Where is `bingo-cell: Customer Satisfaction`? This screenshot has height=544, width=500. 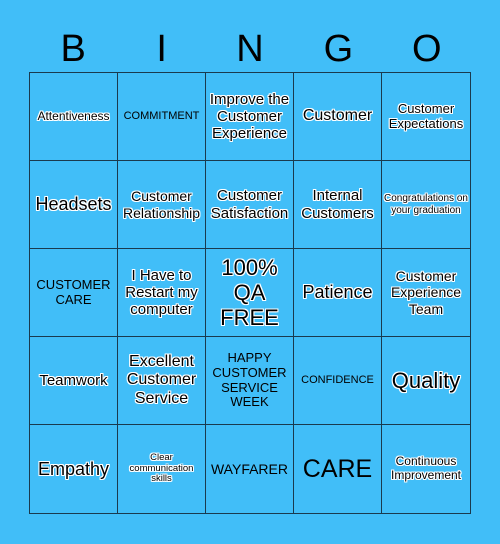
bingo-cell: Customer Satisfaction is located at coordinates (250, 205).